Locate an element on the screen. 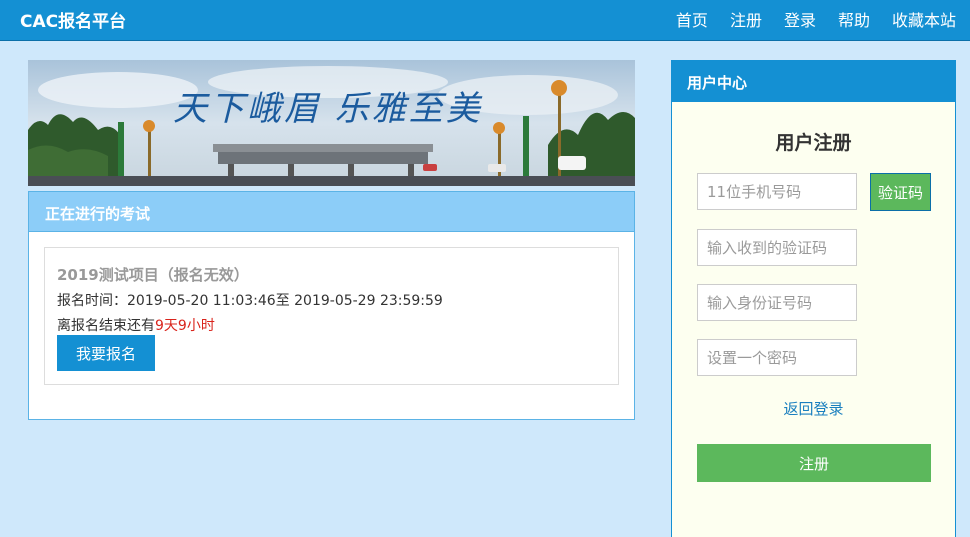  nav-home: 首页 is located at coordinates (692, 19).